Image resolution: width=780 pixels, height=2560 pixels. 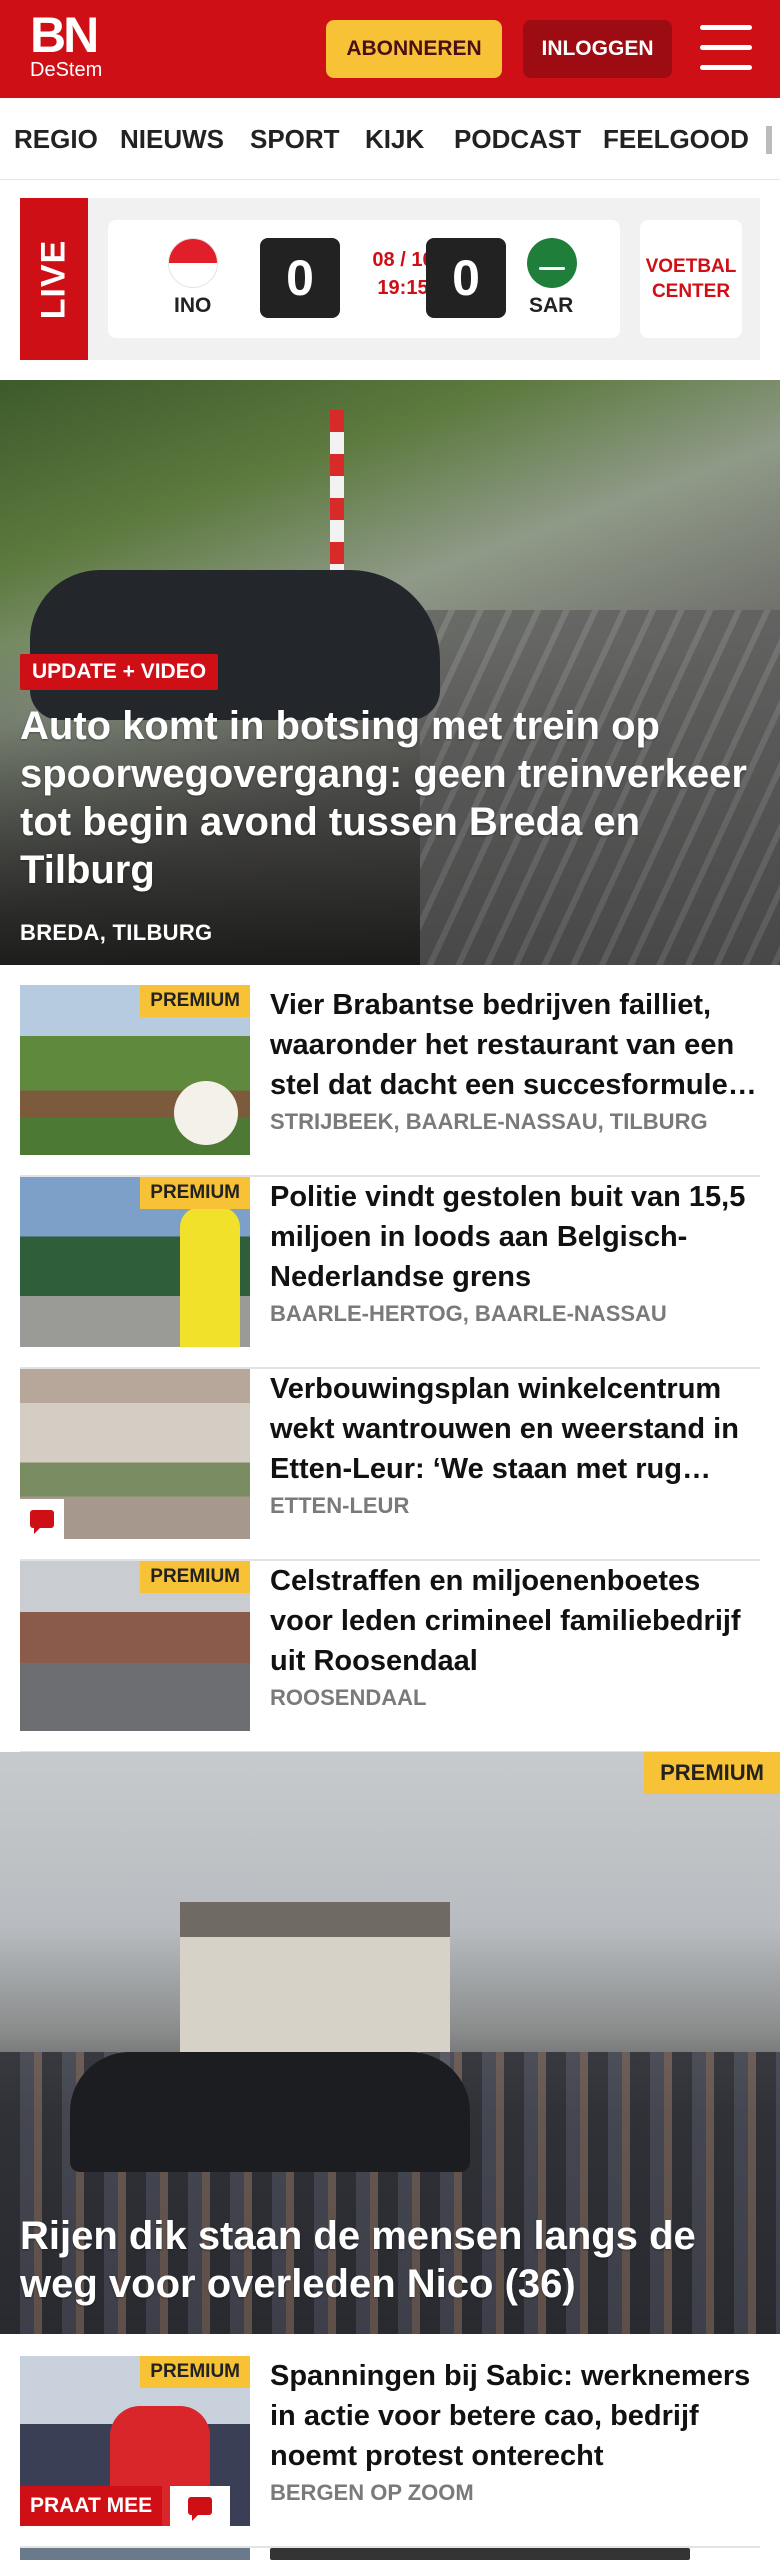 What do you see at coordinates (193, 263) in the screenshot?
I see `indonesia-flag-icon` at bounding box center [193, 263].